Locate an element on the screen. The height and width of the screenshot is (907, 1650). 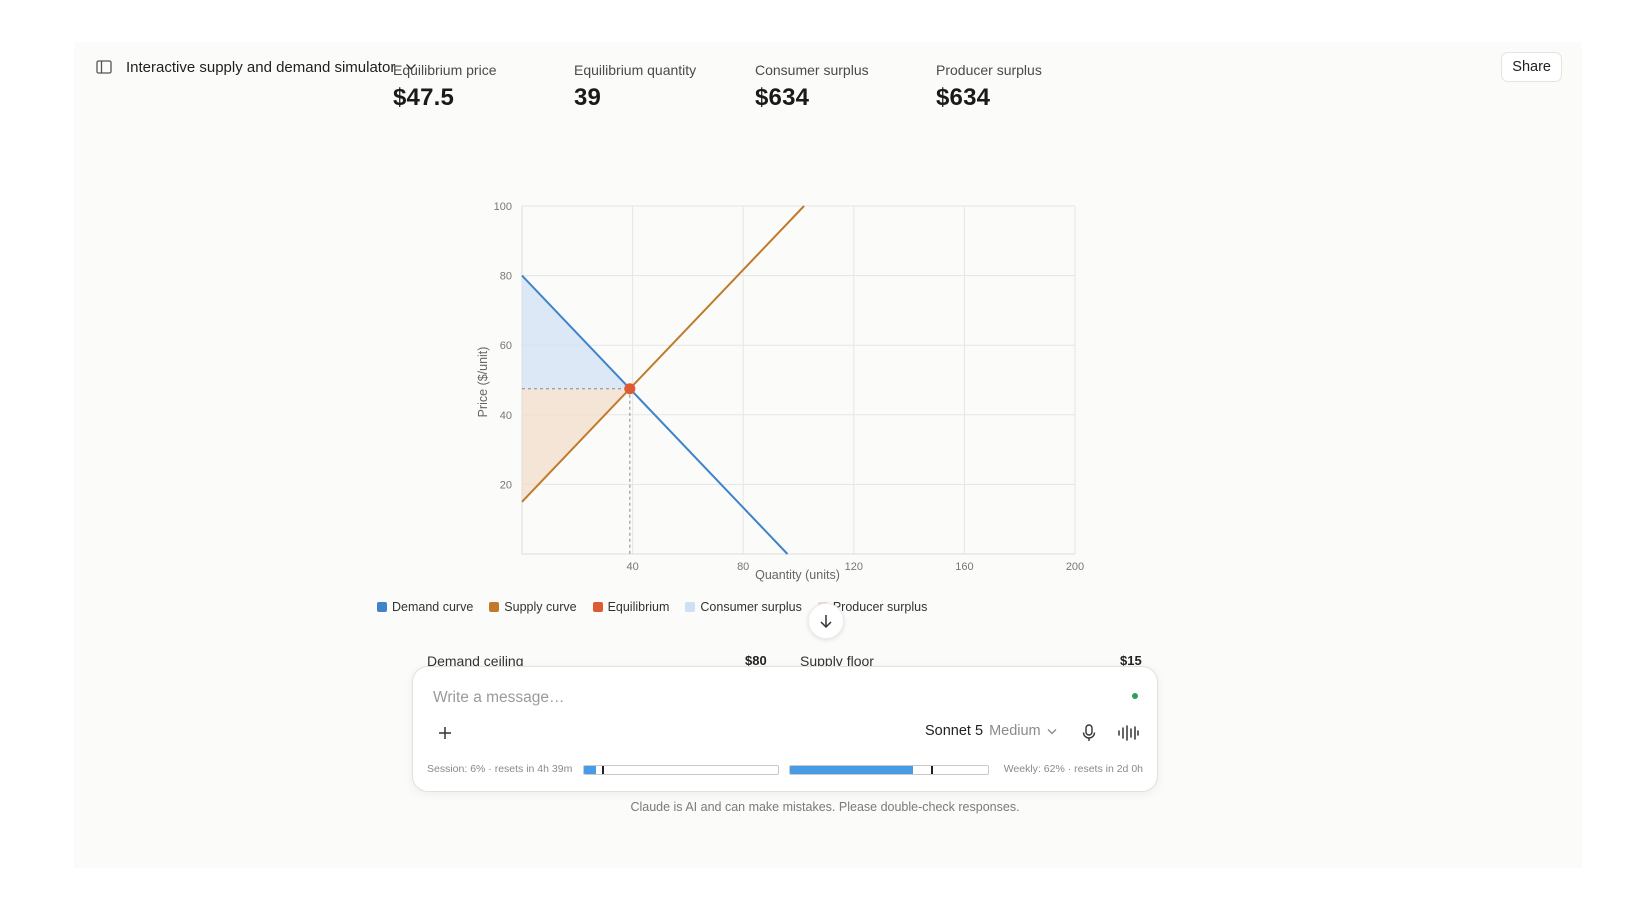
stat-label: Equilibrium quantity is located at coordinates (635, 70).